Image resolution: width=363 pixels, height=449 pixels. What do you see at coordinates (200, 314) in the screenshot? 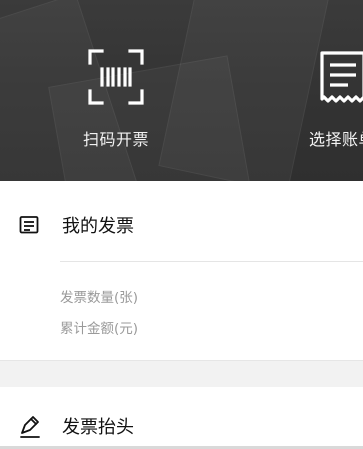
I see `invoice-stats: 发票数量(张) 累计金额(元)` at bounding box center [200, 314].